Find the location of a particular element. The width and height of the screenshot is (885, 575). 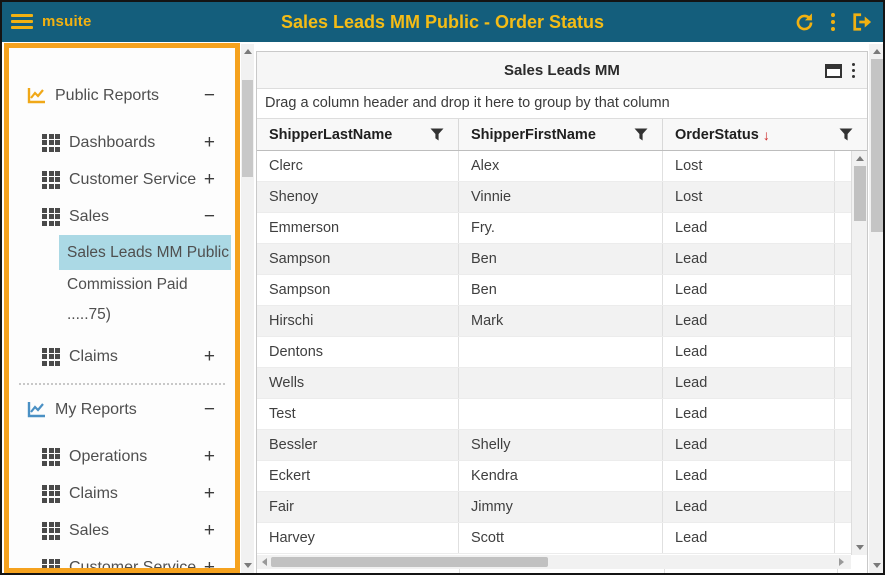

table-row: Dentons Lead is located at coordinates (562, 352).